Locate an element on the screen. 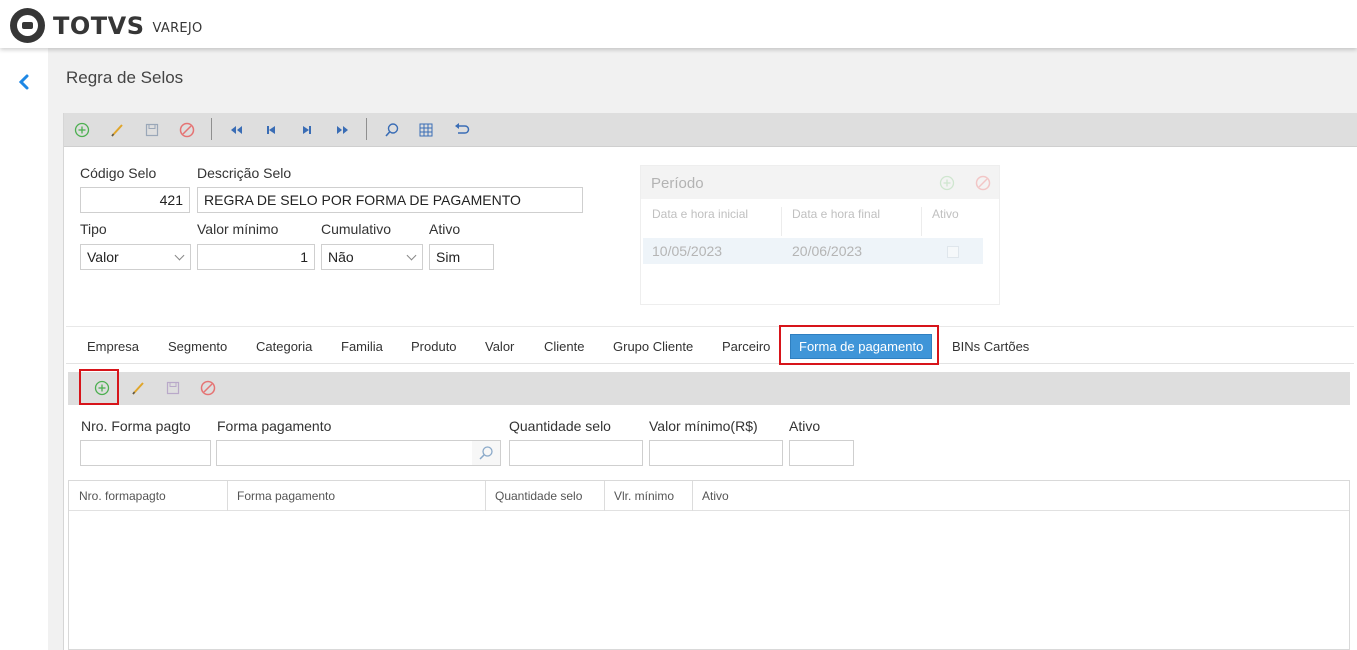  cumulativo-select-value: Não is located at coordinates (341, 257).